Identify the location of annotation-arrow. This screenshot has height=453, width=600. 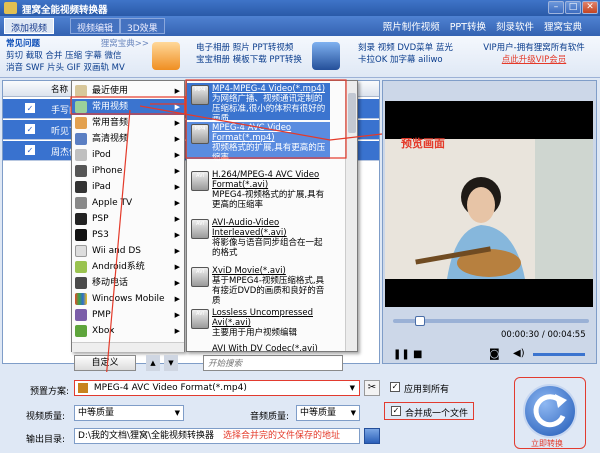
(118, 245).